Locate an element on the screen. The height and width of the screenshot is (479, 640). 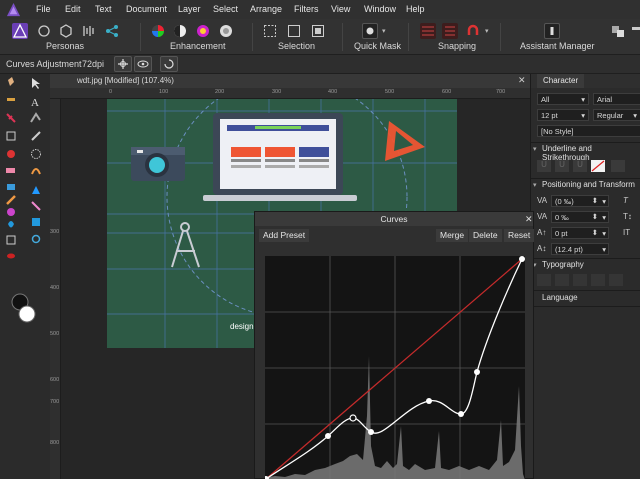
eraser-tool-icon is located at coordinates (10, 170).